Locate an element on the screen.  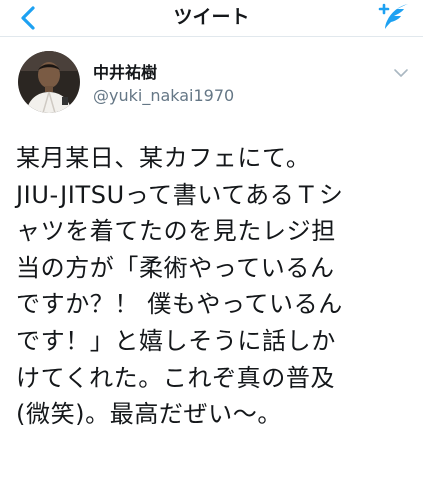
tweet-line: ャツを着てたのを見たレジ担 is located at coordinates (176, 231).